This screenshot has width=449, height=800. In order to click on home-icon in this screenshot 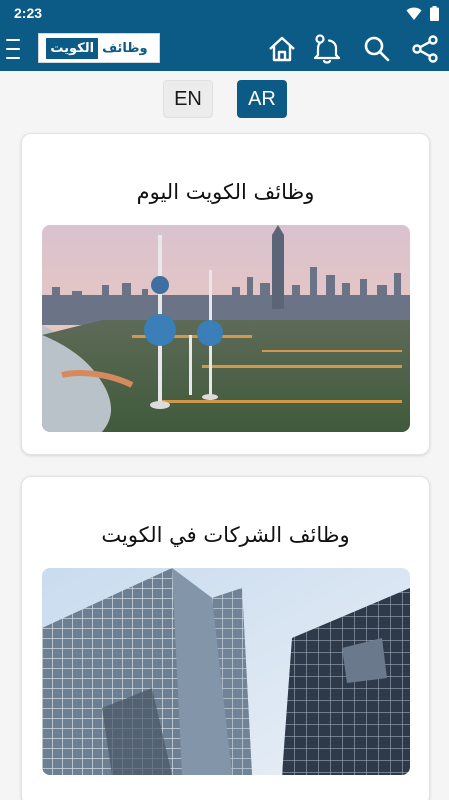, I will do `click(282, 49)`.